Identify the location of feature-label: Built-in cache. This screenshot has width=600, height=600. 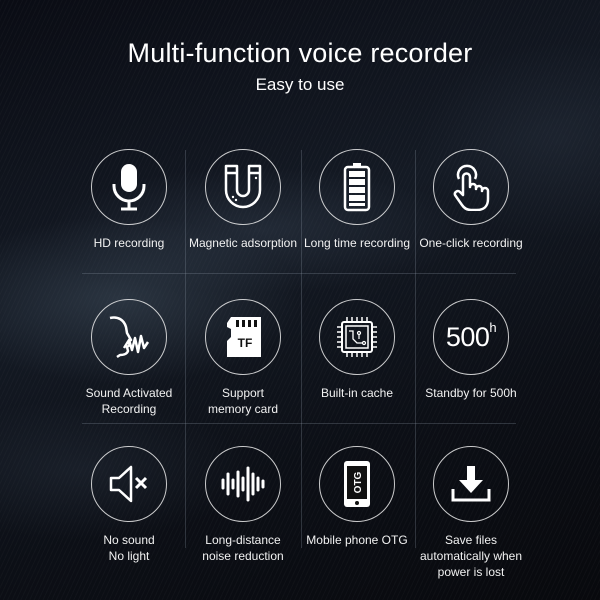
(357, 393).